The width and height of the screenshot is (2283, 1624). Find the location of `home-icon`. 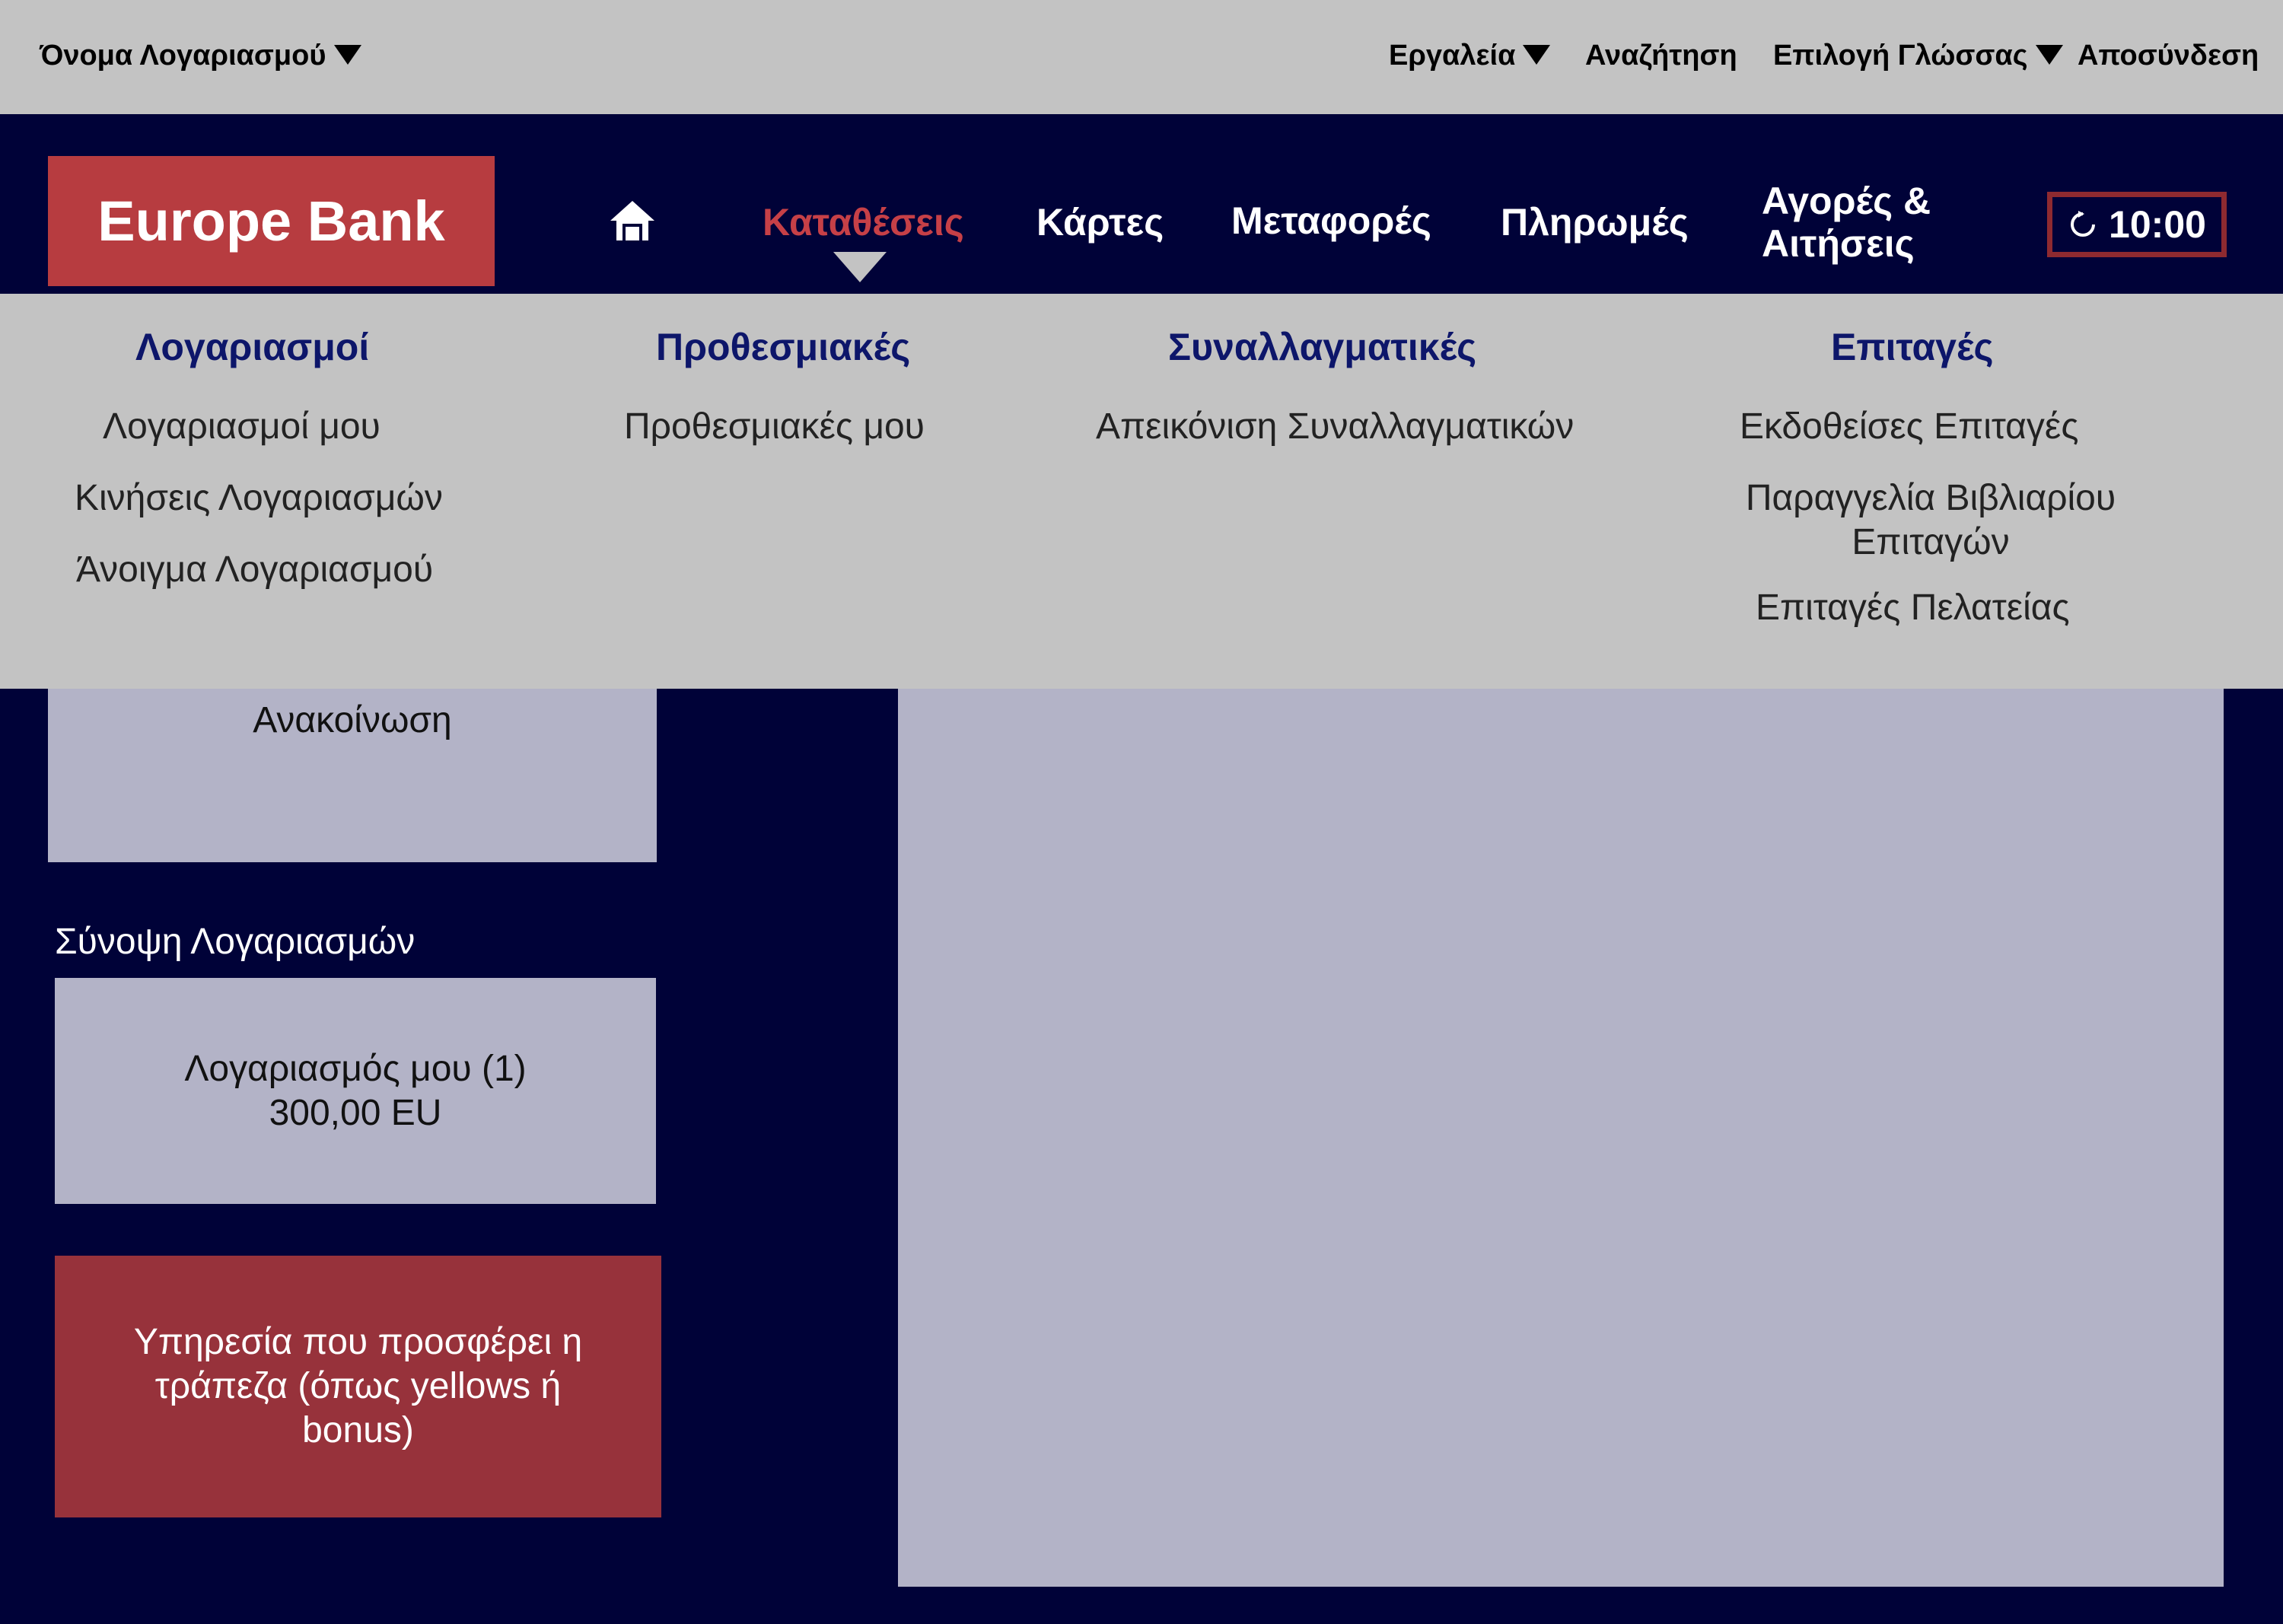

home-icon is located at coordinates (632, 221).